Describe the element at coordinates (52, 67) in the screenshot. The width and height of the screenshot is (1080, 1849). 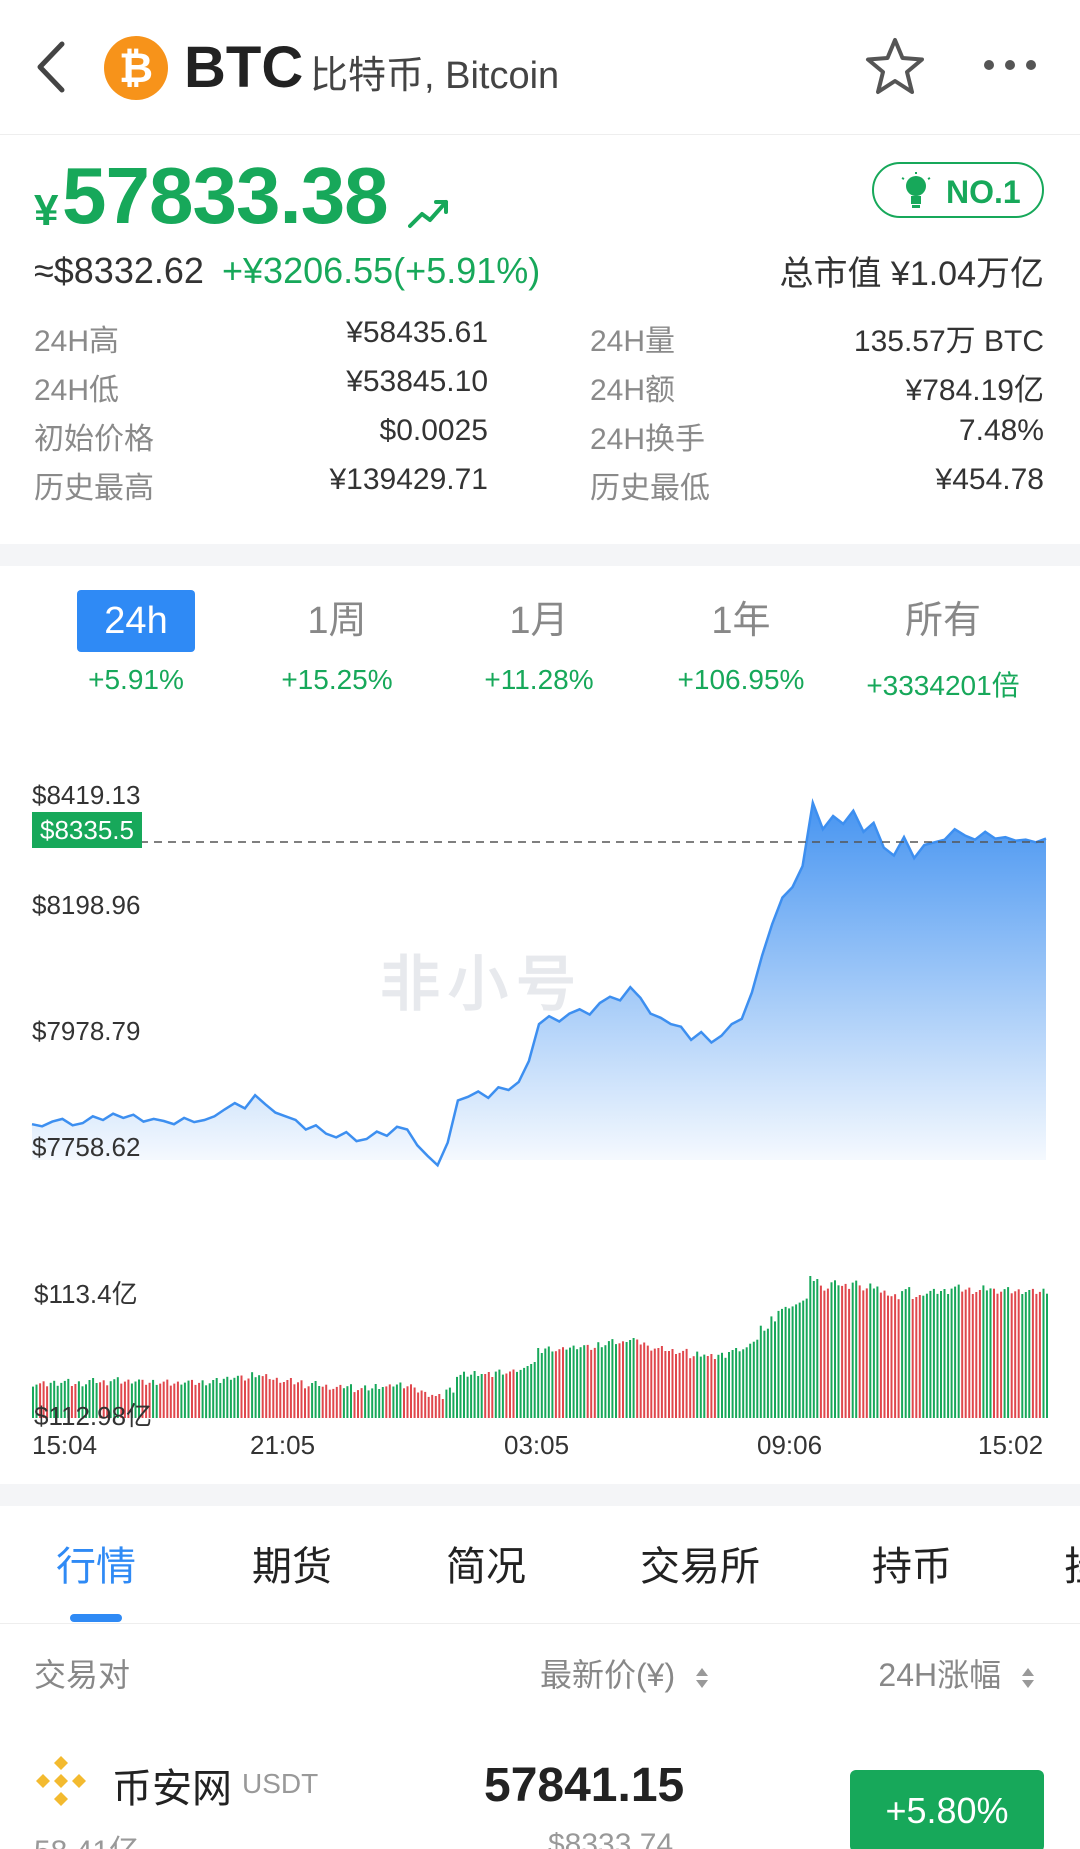
I see `back-arrow-icon` at that location.